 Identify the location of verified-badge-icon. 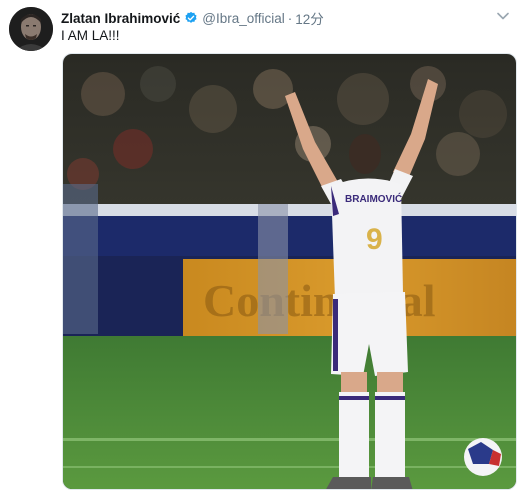
(191, 18).